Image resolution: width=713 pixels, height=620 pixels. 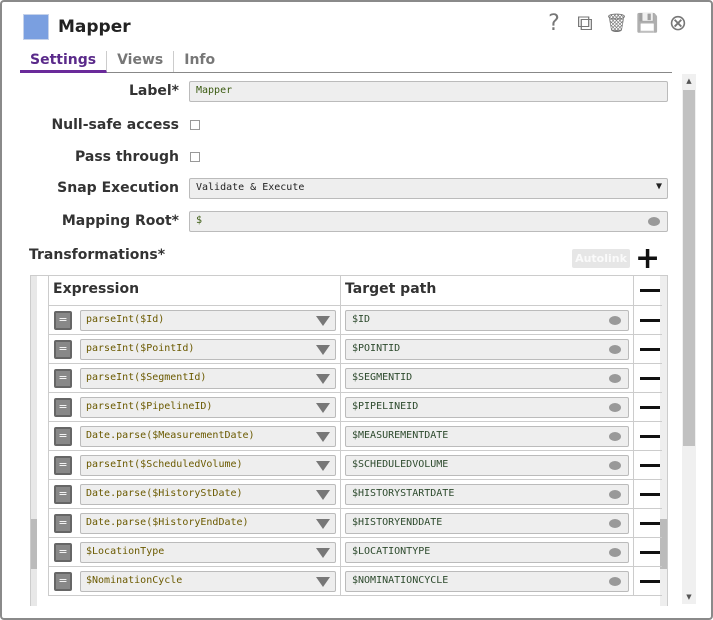 I want to click on mapping-root-value: $, so click(x=199, y=220).